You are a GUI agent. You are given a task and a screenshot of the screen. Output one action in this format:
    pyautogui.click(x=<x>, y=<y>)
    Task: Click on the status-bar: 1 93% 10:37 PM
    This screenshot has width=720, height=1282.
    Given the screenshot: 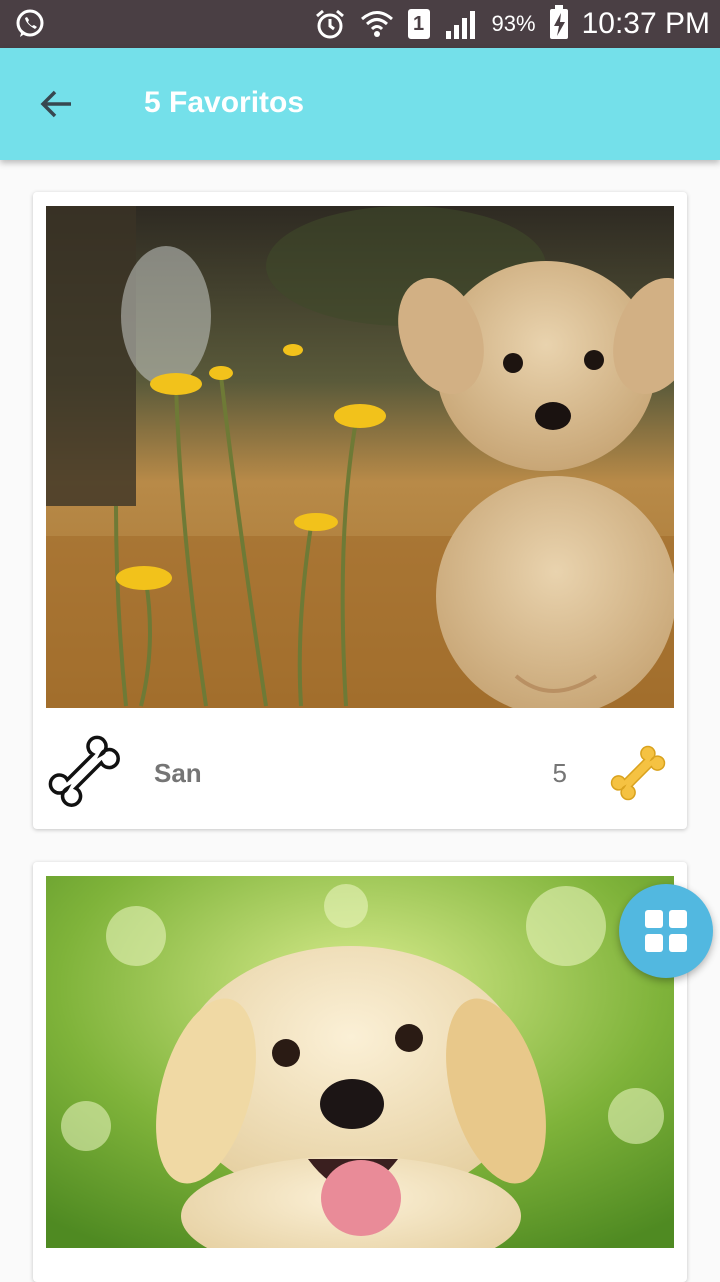 What is the action you would take?
    pyautogui.click(x=360, y=24)
    